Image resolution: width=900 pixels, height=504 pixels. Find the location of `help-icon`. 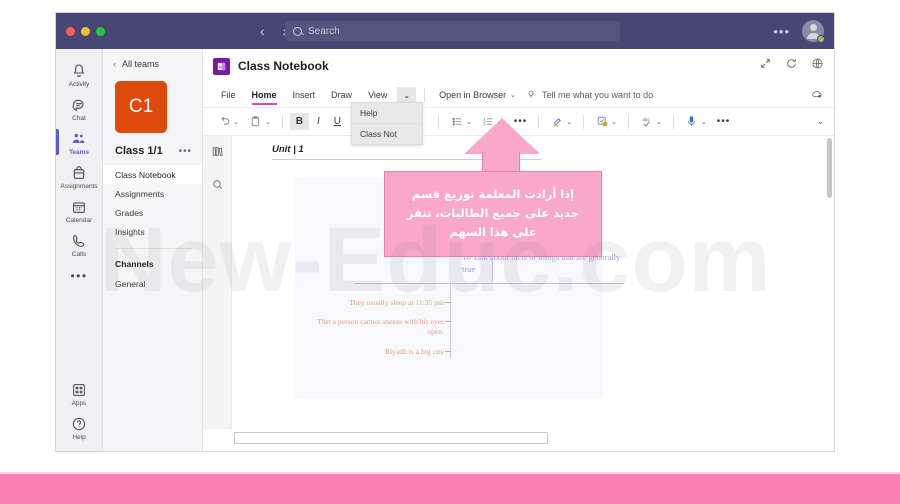

help-icon is located at coordinates (79, 423).